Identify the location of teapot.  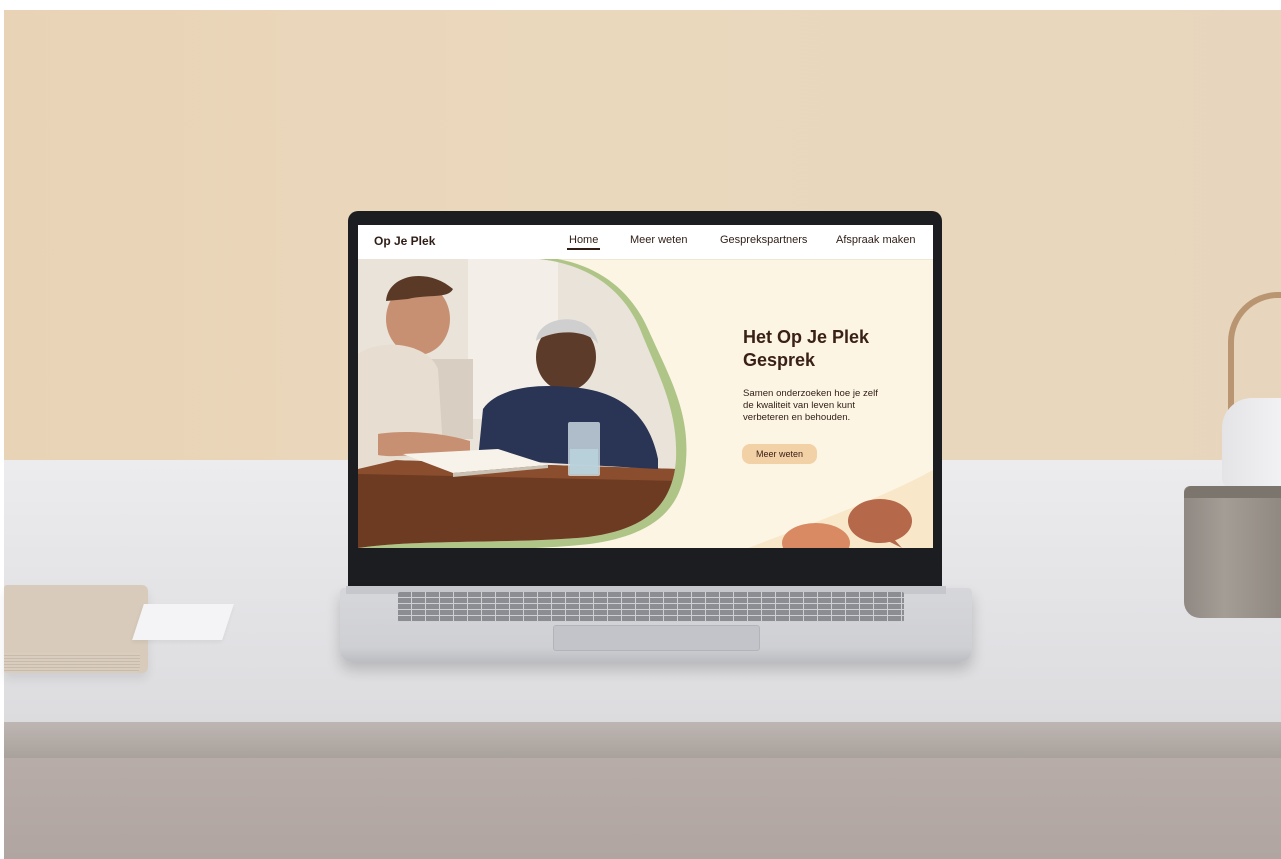
(1251, 444).